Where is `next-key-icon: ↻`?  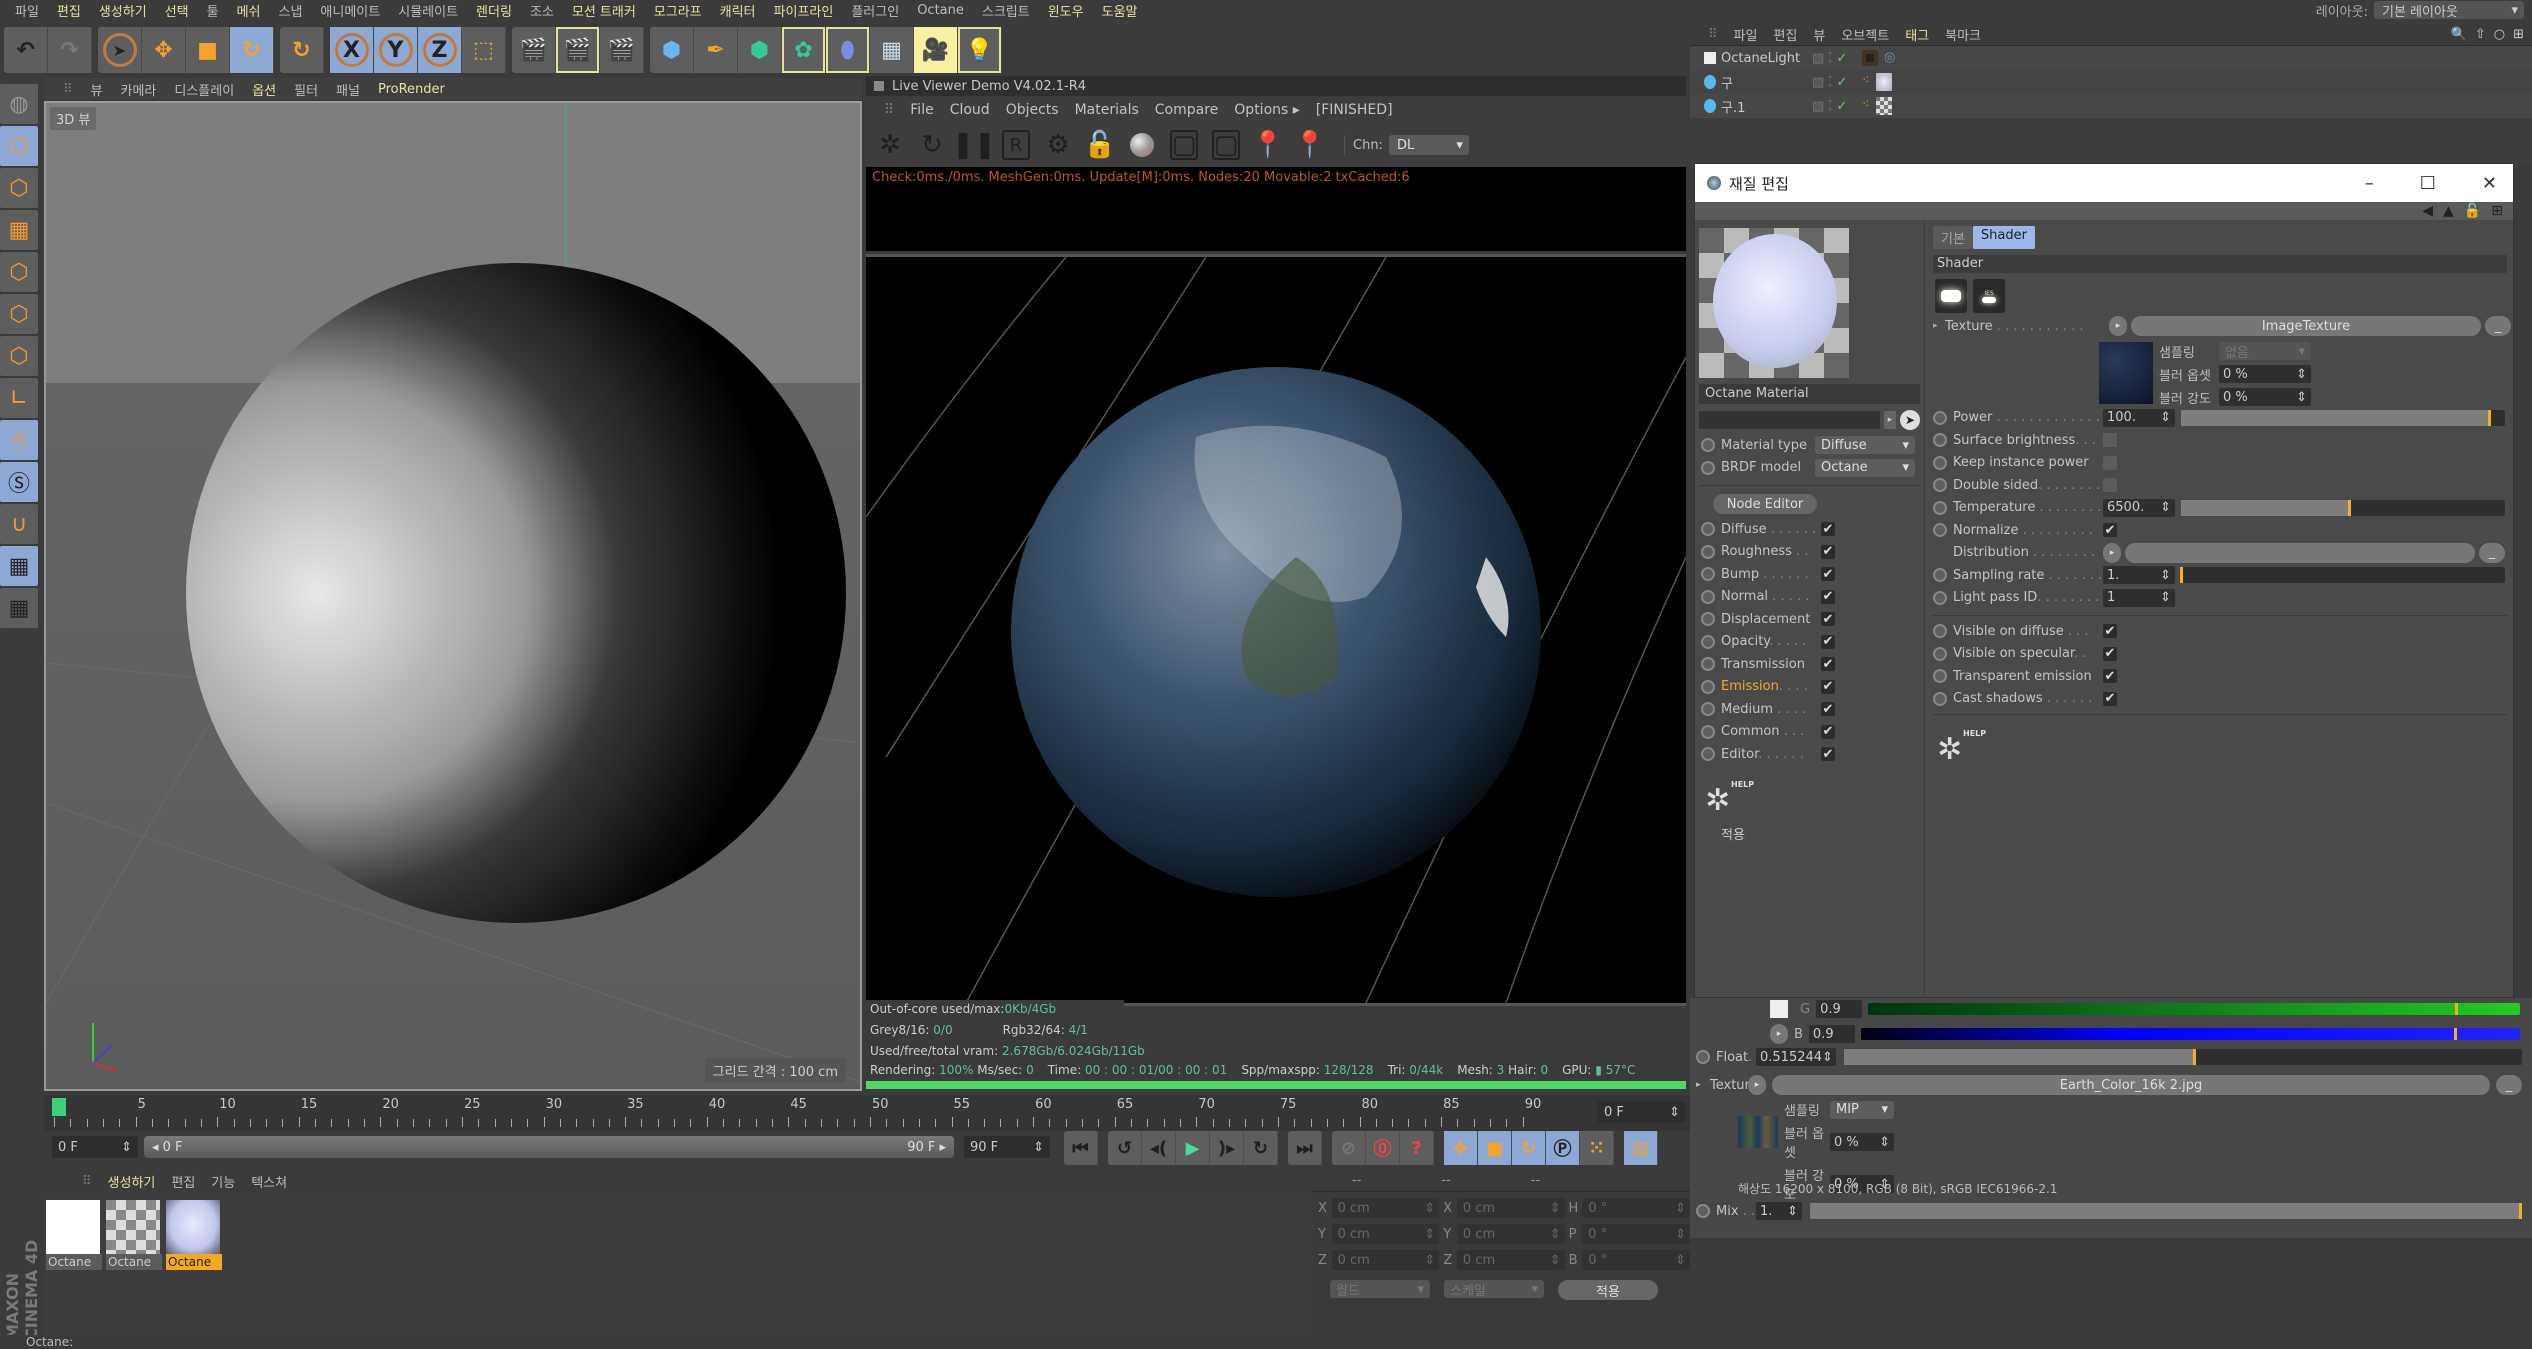
next-key-icon: ↻ is located at coordinates (1261, 1148).